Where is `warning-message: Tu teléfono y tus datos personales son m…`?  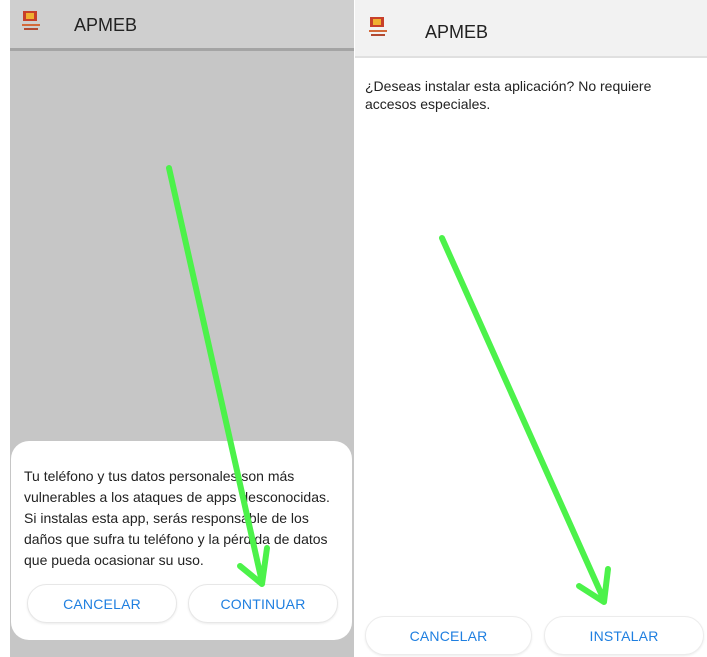
warning-message: Tu teléfono y tus datos personales son m… is located at coordinates (177, 518).